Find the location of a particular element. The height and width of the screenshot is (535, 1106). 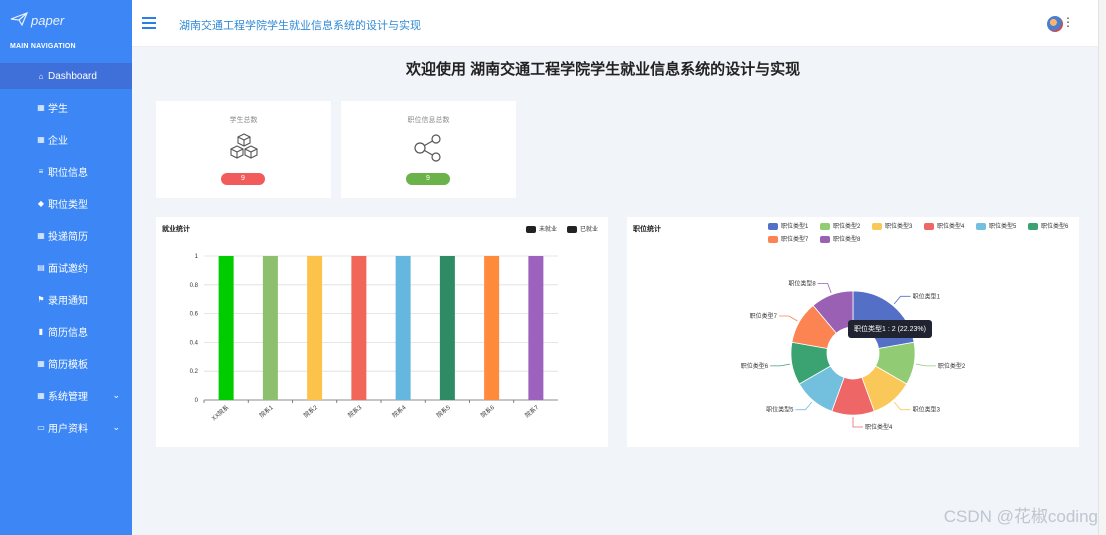

sidebar-item-8: ▮ 简历信息 is located at coordinates (66, 331).